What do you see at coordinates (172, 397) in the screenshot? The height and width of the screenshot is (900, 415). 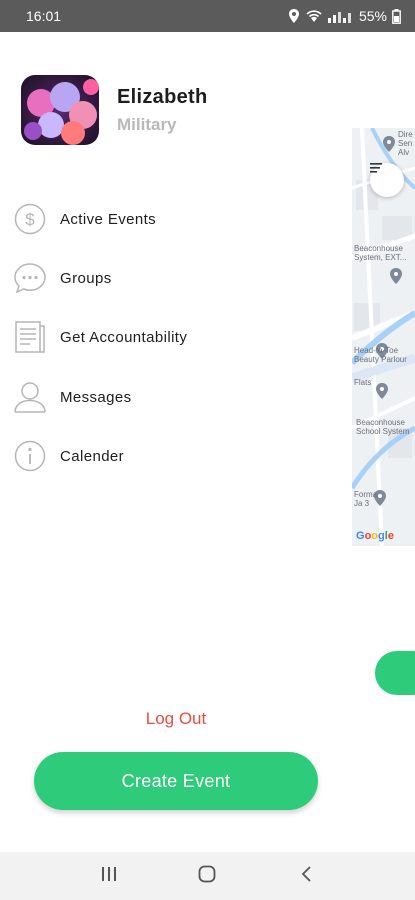 I see `menu-item-messages: Messages` at bounding box center [172, 397].